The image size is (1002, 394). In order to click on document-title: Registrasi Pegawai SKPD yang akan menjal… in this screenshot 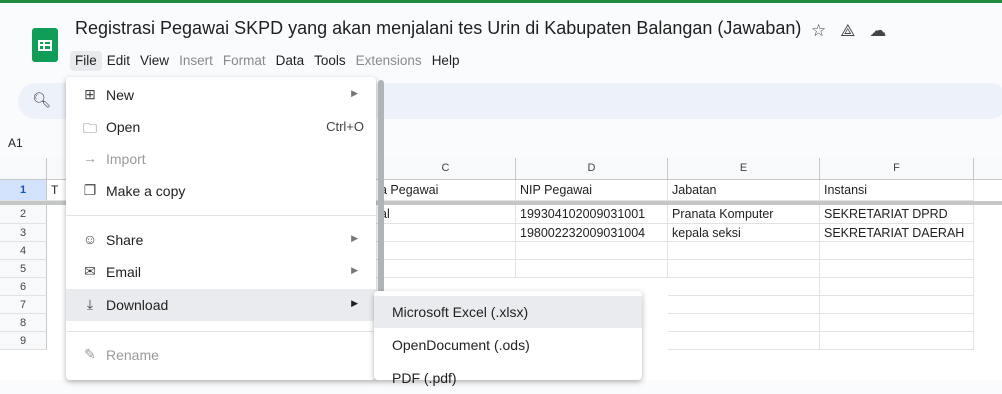, I will do `click(438, 28)`.